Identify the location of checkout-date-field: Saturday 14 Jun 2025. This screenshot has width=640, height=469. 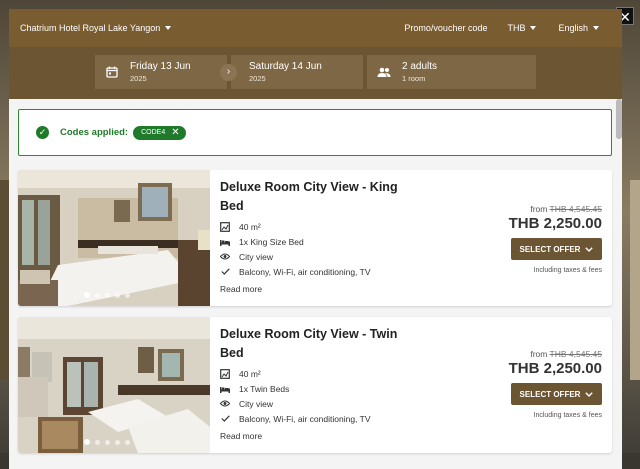
(297, 72).